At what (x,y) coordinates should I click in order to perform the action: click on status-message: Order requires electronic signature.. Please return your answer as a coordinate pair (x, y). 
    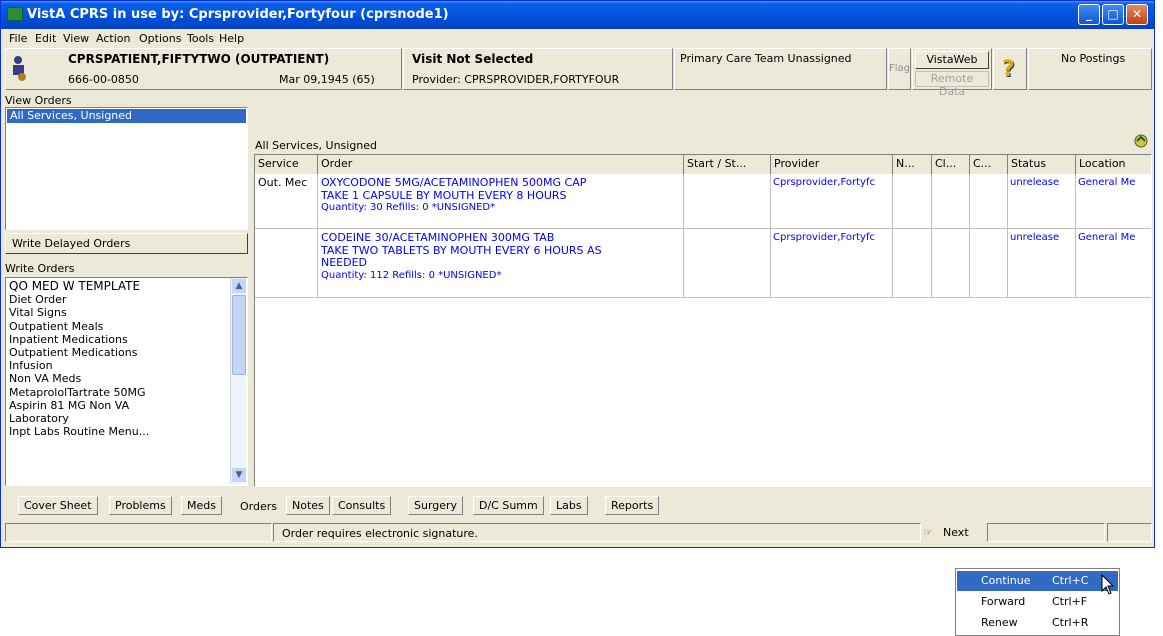
    Looking at the image, I should click on (597, 532).